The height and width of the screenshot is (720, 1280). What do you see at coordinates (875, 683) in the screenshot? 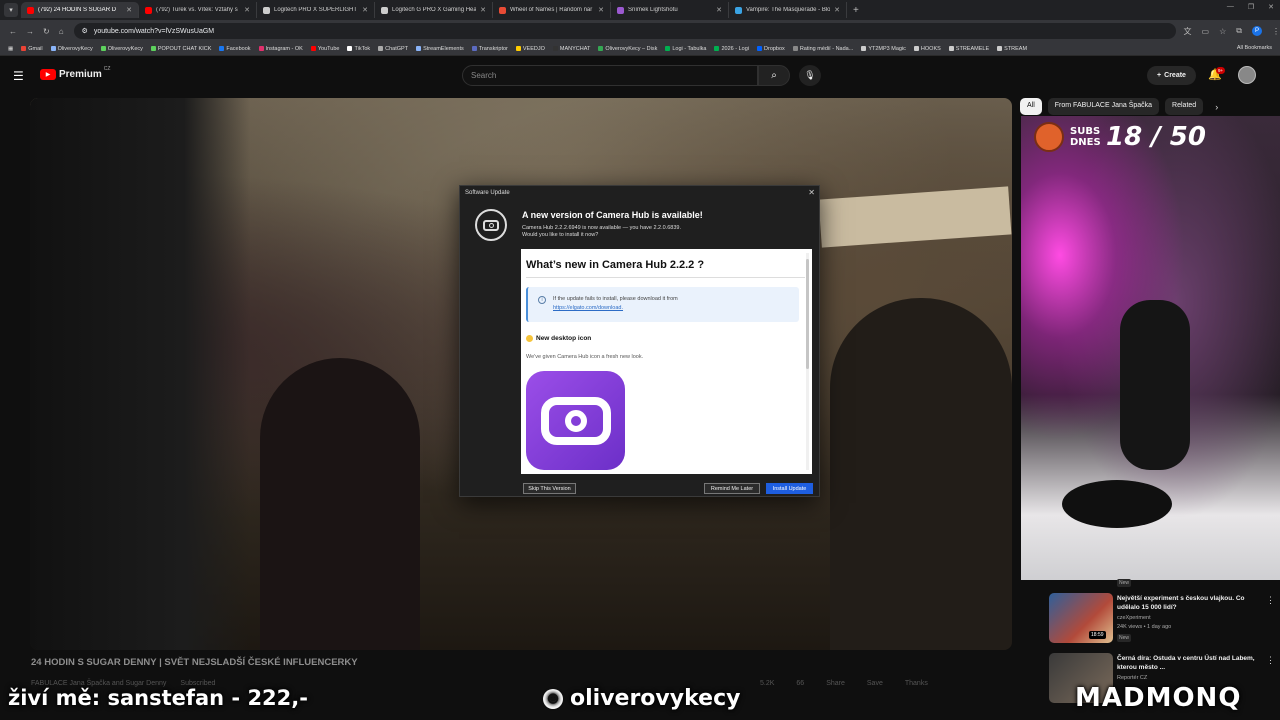
I see `save-button: Save` at bounding box center [875, 683].